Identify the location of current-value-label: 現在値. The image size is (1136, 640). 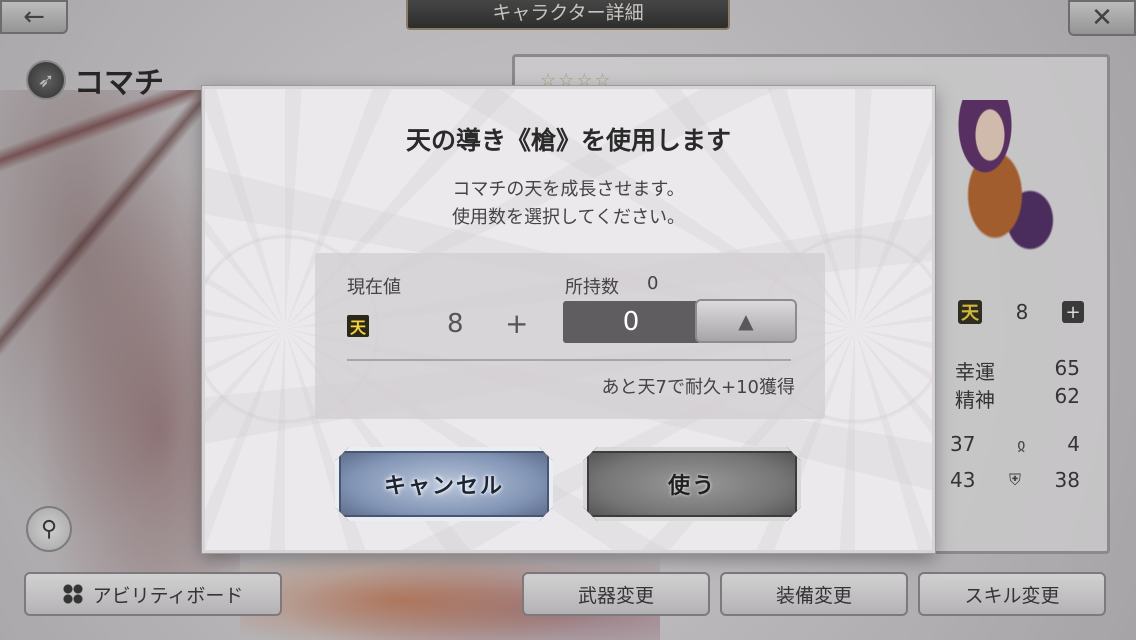
(374, 287).